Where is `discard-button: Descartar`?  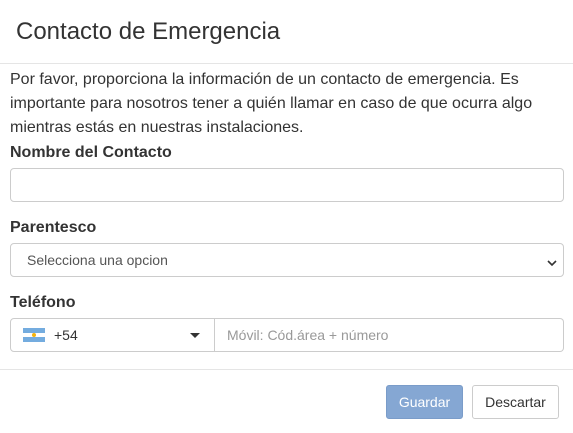
discard-button: Descartar is located at coordinates (515, 402).